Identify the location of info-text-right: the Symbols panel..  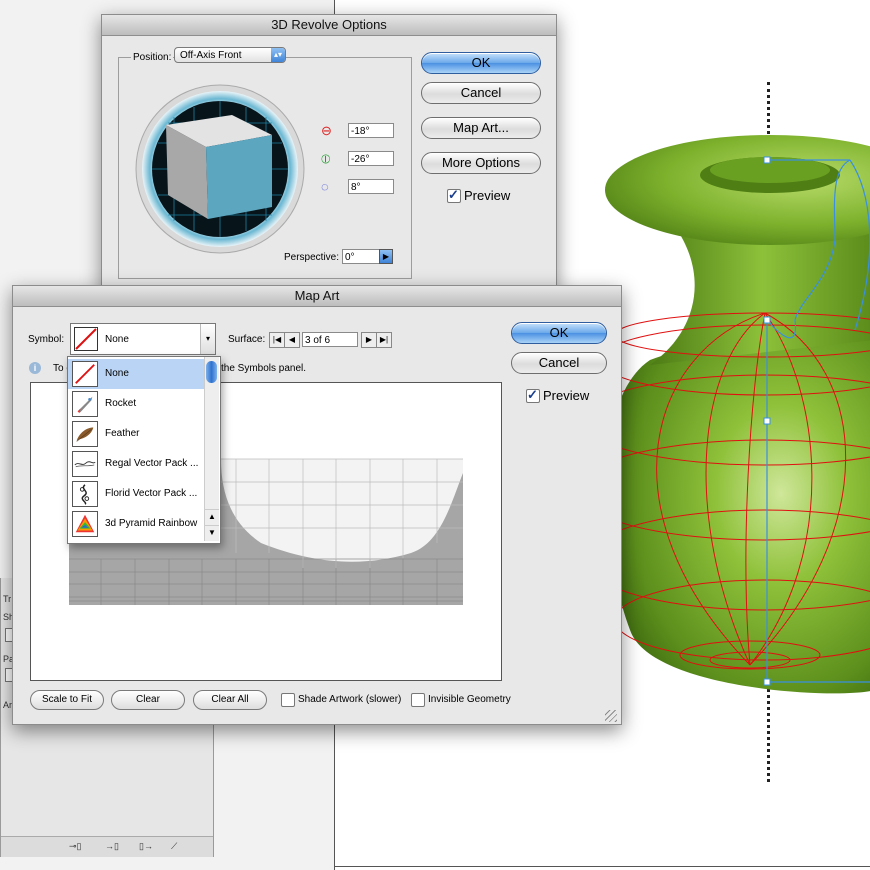
(264, 368).